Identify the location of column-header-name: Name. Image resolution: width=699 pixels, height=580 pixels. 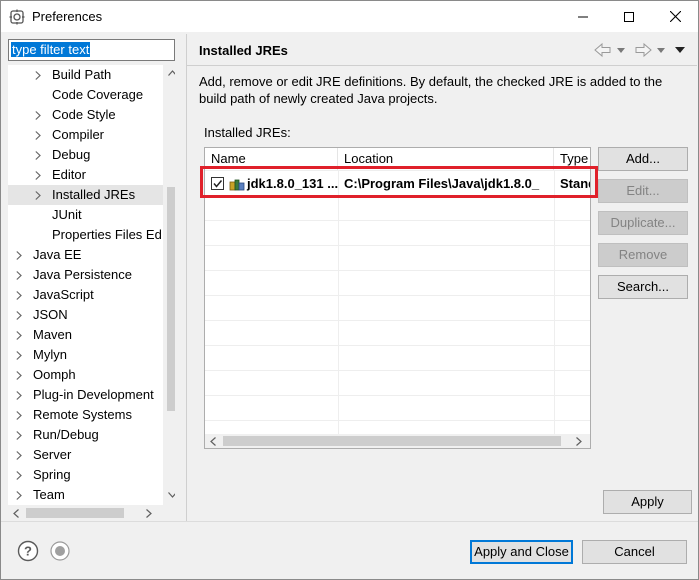
(271, 159).